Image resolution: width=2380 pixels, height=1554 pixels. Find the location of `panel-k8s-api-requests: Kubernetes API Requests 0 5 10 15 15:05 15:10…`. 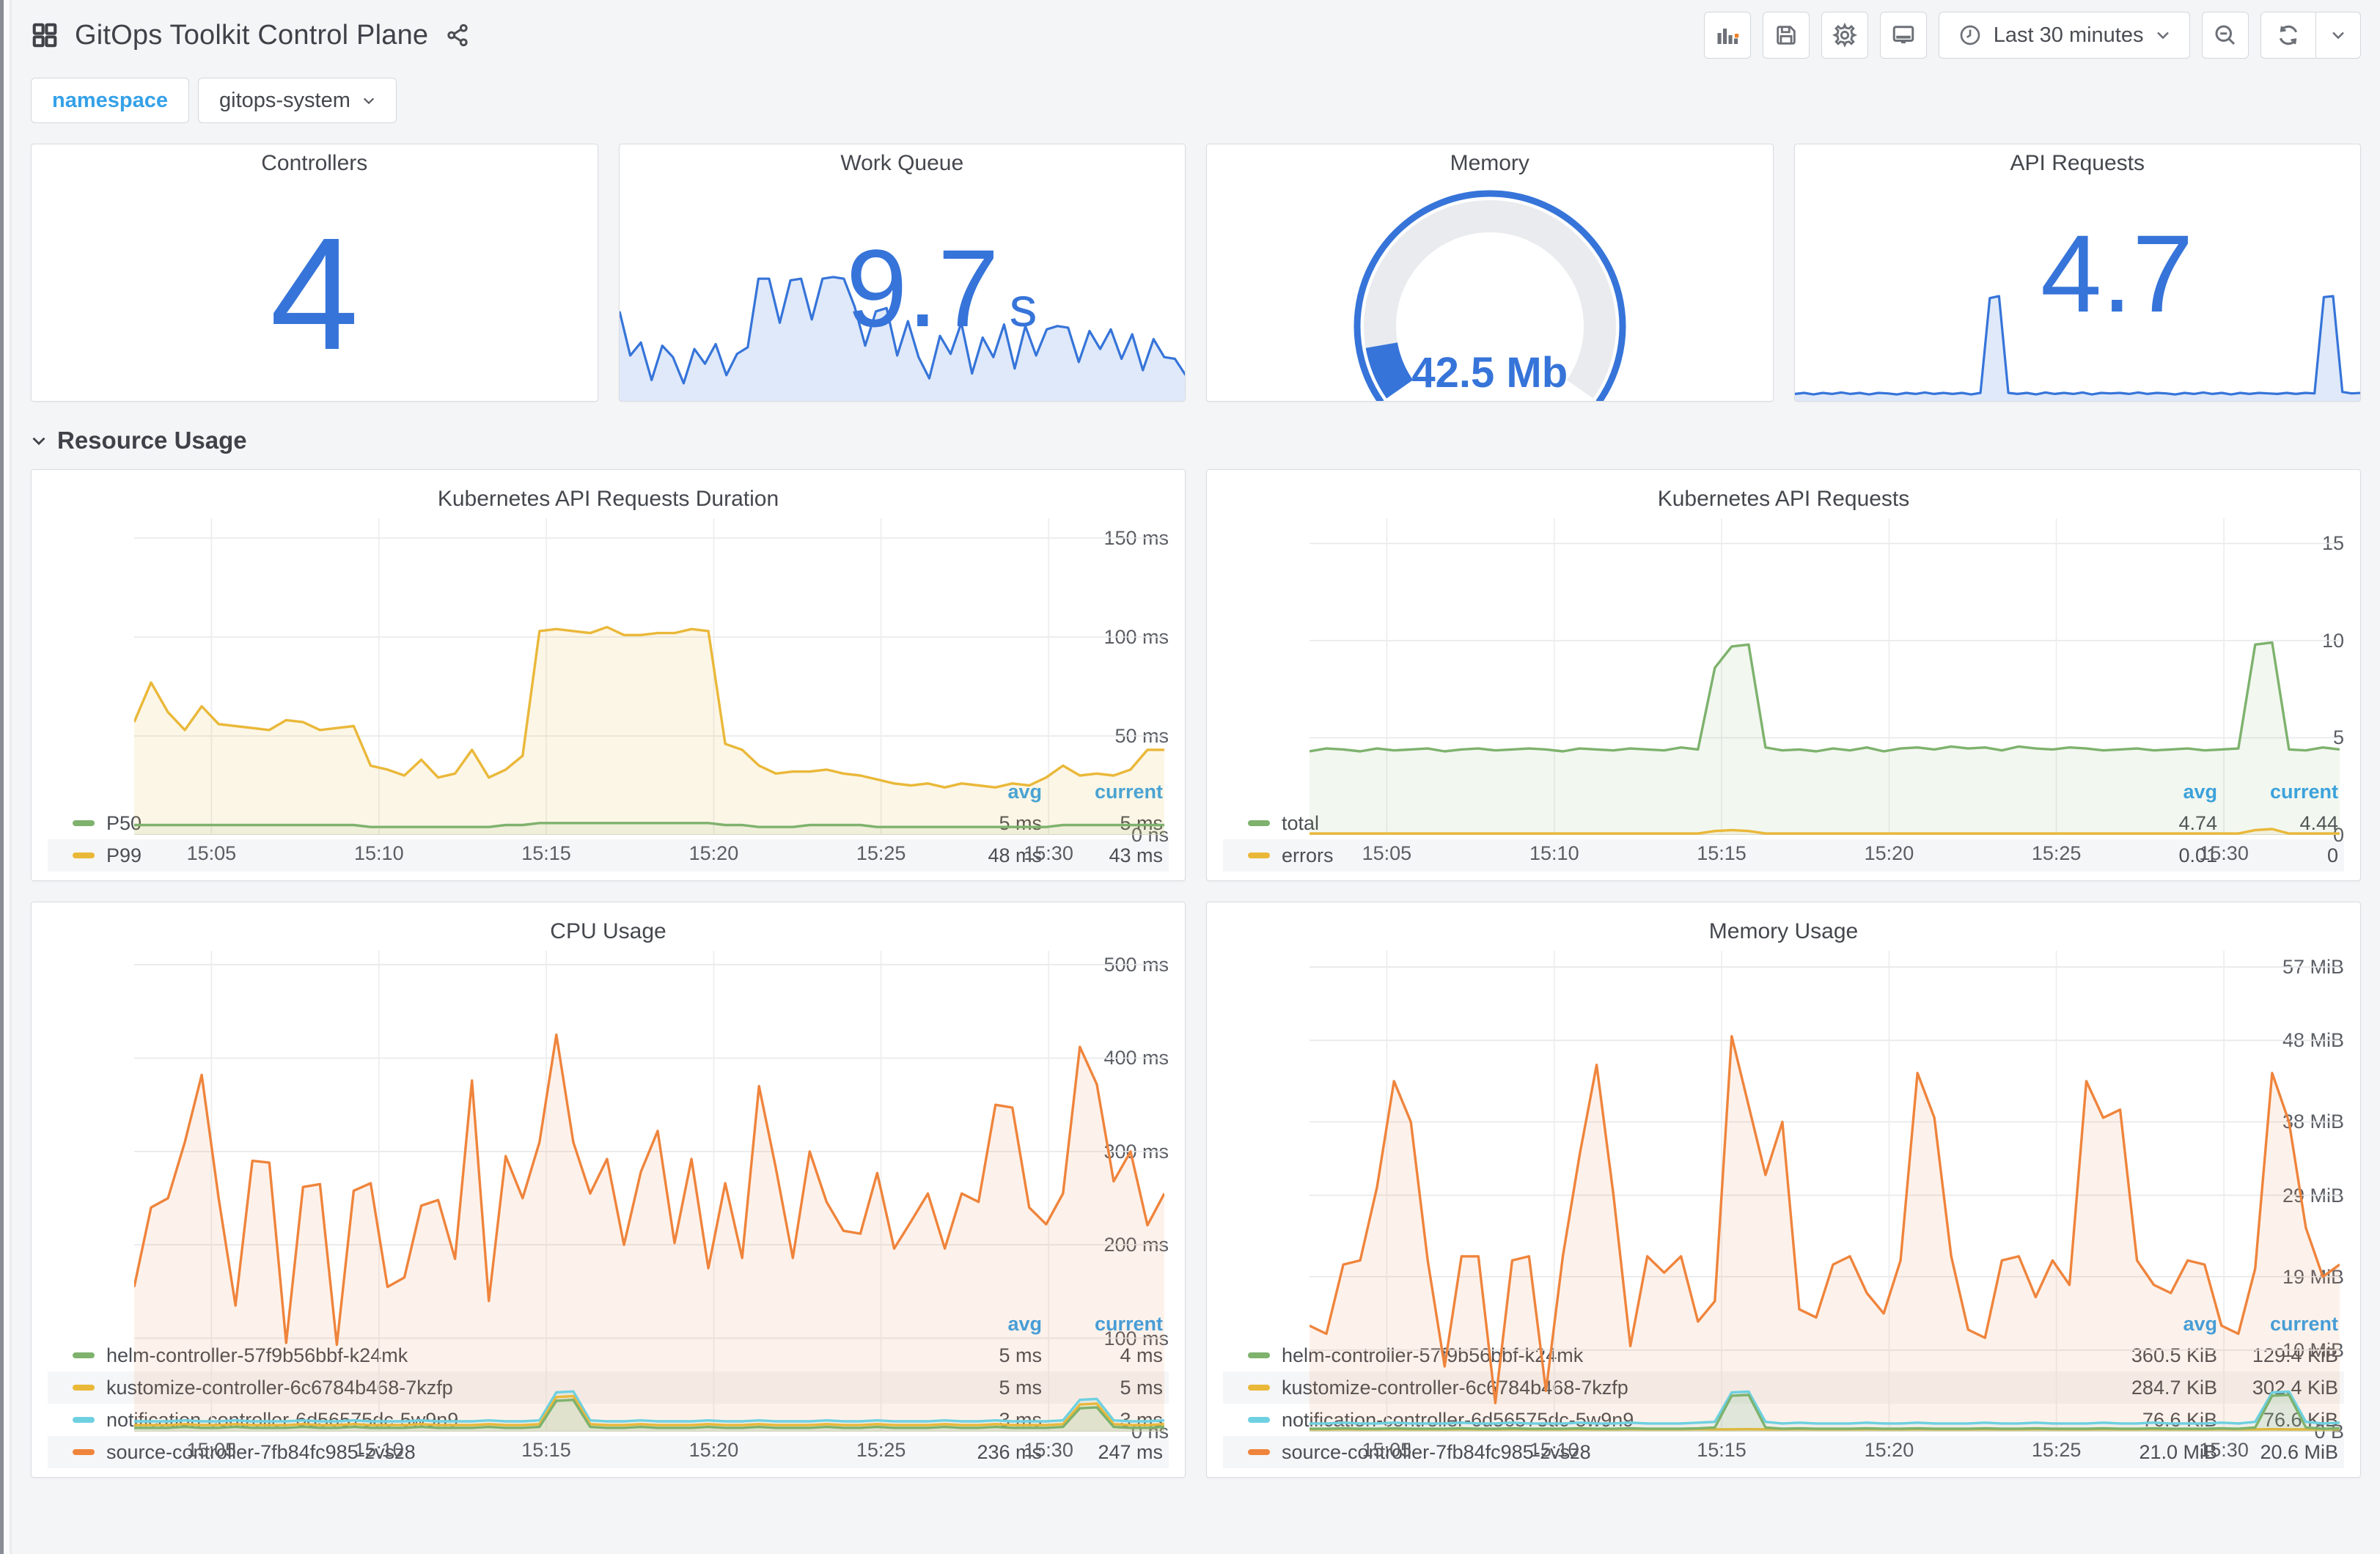

panel-k8s-api-requests: Kubernetes API Requests 0 5 10 15 15:05 15:10… is located at coordinates (1783, 675).